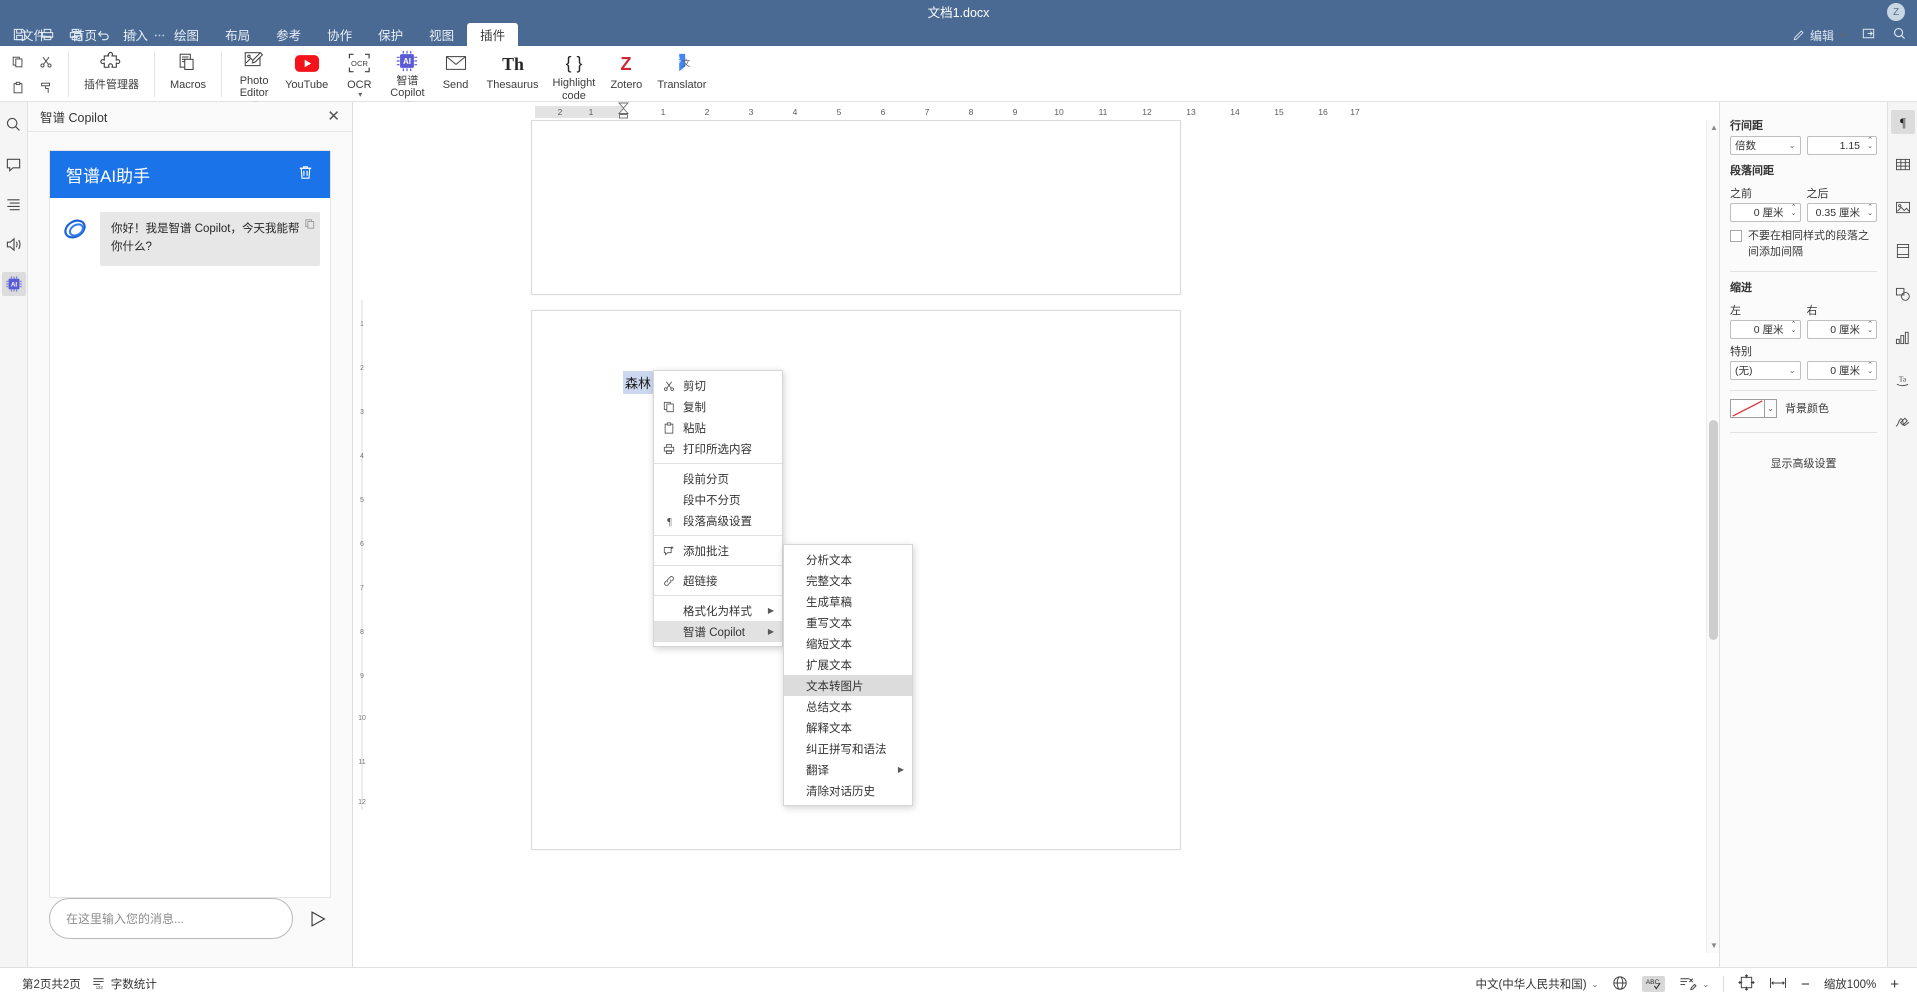  I want to click on scroll-down-icon: ▼, so click(1714, 945).